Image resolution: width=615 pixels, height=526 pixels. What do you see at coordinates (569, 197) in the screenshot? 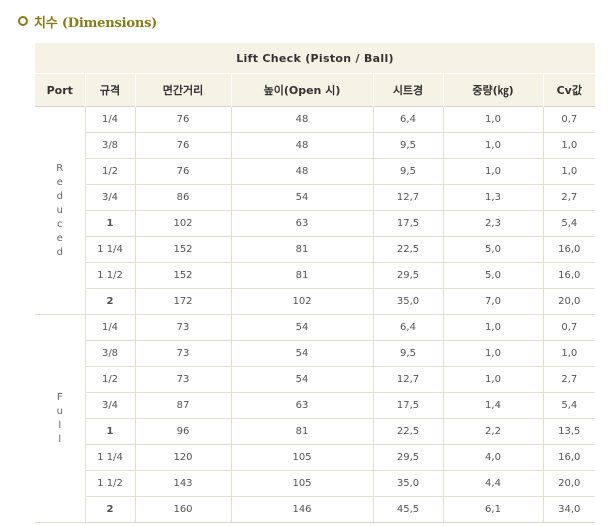
I see `cell-cv: 2,7` at bounding box center [569, 197].